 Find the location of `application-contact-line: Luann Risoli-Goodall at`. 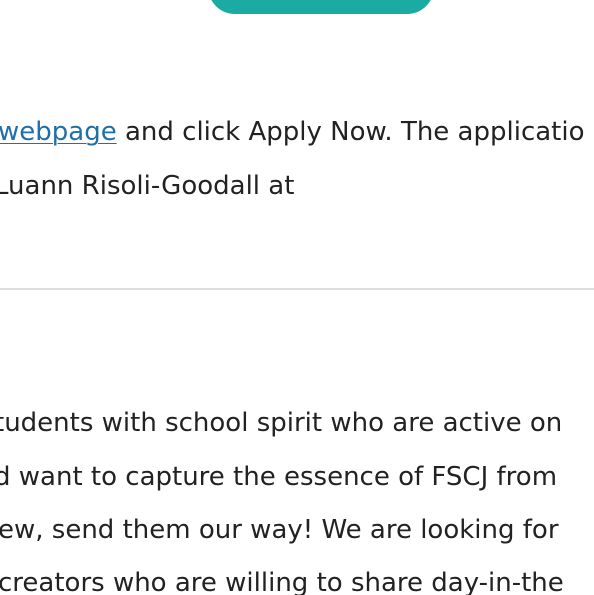

application-contact-line: Luann Risoli-Goodall at is located at coordinates (147, 186).